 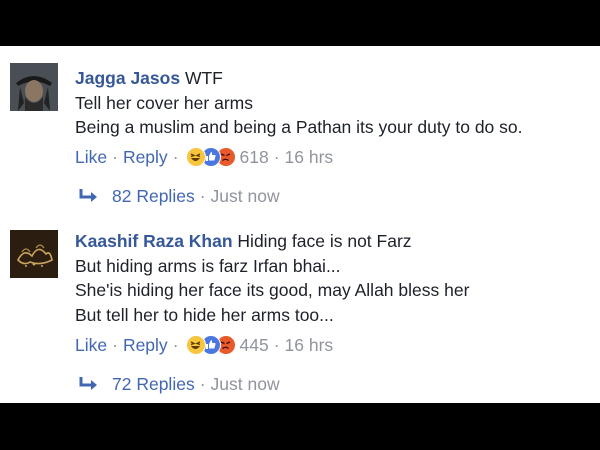 What do you see at coordinates (153, 384) in the screenshot?
I see `view-replies-link: 72 Replies` at bounding box center [153, 384].